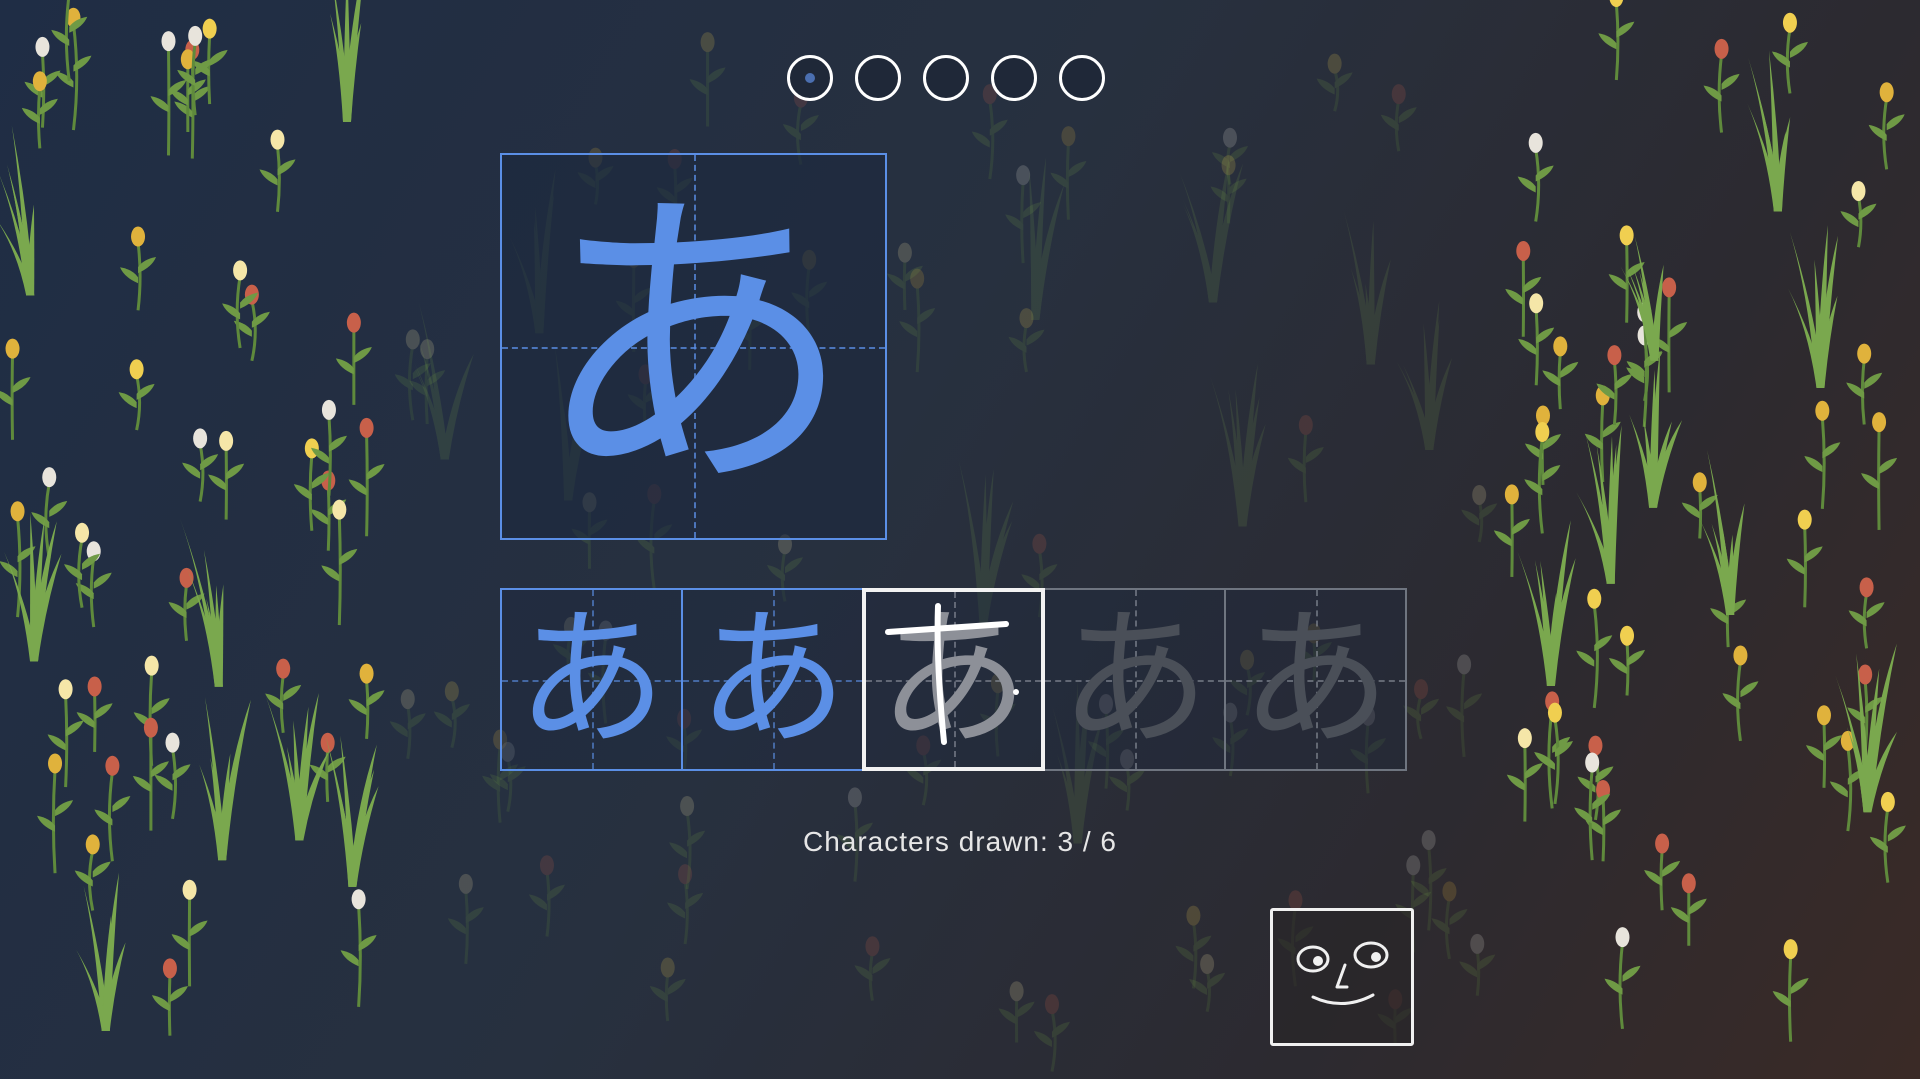 The image size is (1920, 1079). I want to click on reference-character-card: あ, so click(693, 346).